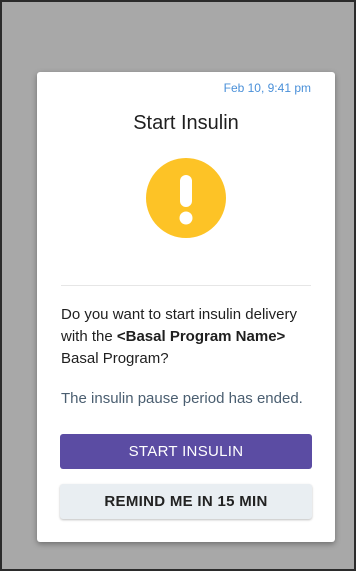  I want to click on start-insulin-button: START INSULIN, so click(186, 451).